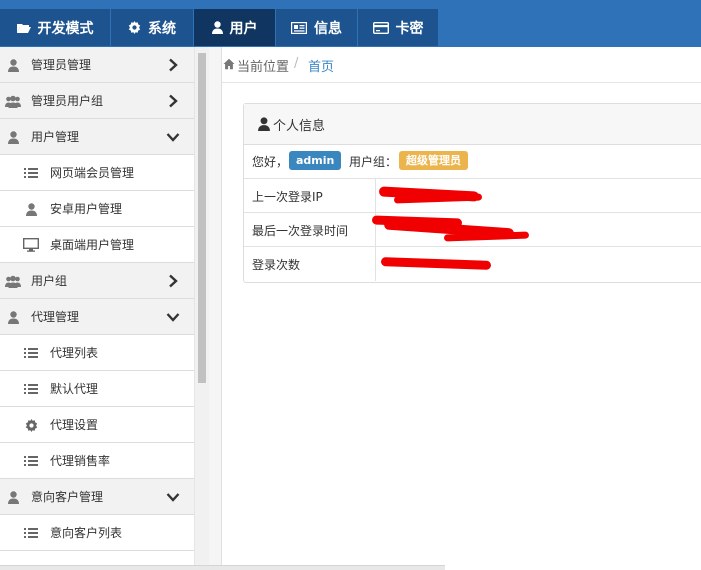 The height and width of the screenshot is (570, 701). What do you see at coordinates (461, 65) in the screenshot?
I see `breadcrumb: 当前位置 / 首页` at bounding box center [461, 65].